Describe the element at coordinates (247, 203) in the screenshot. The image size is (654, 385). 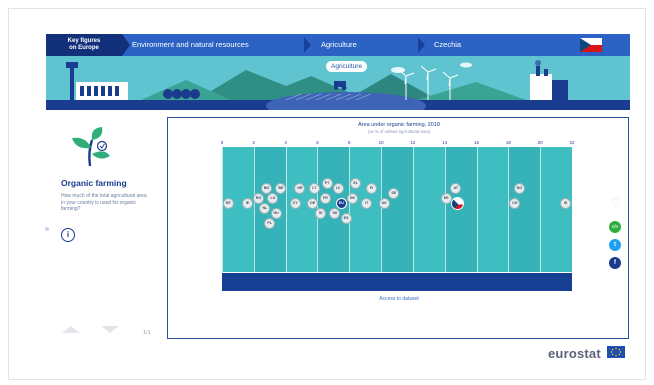
I see `country-marker-ie: IE` at that location.